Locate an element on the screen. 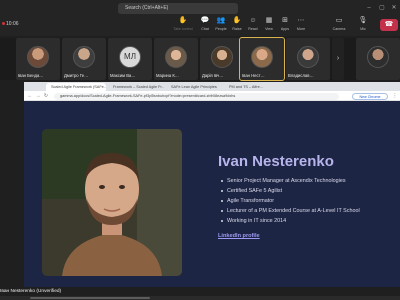 Image resolution: width=400 pixels, height=300 pixels. participant-tile is located at coordinates (378, 59).